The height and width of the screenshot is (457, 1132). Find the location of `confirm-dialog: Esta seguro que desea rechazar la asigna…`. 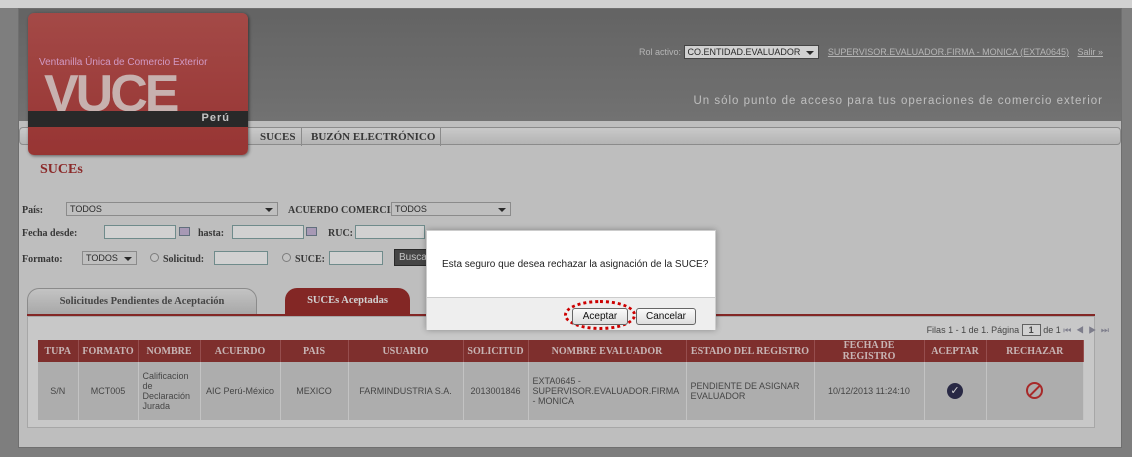

confirm-dialog: Esta seguro que desea rechazar la asigna… is located at coordinates (571, 280).